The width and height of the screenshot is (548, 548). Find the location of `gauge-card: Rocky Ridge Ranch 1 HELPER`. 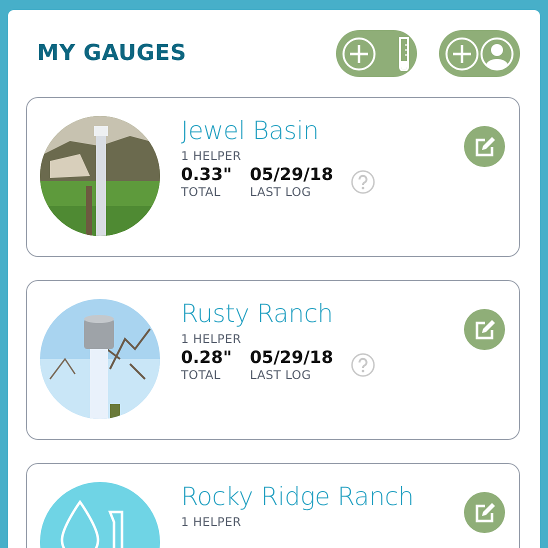

gauge-card: Rocky Ridge Ranch 1 HELPER is located at coordinates (273, 505).